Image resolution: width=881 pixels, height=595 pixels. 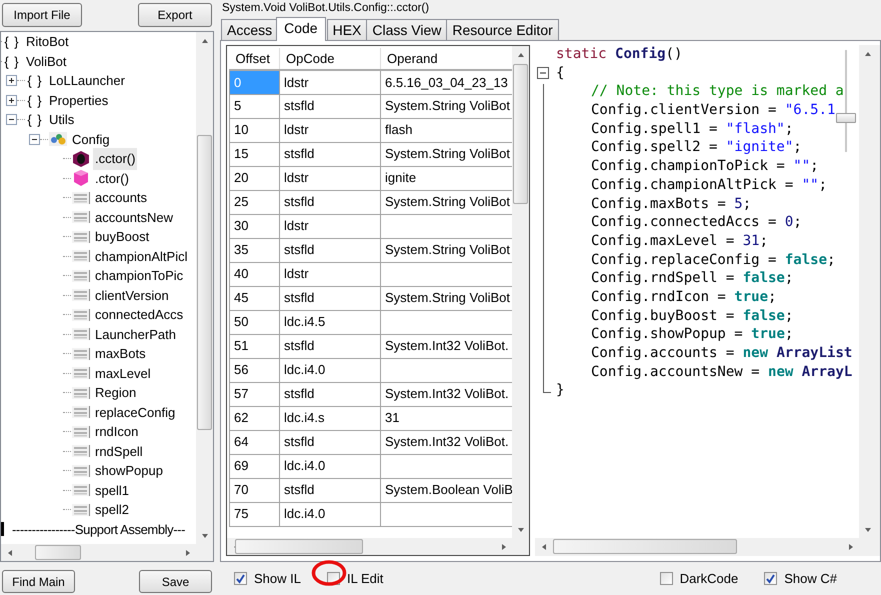 What do you see at coordinates (249, 29) in the screenshot?
I see `tab: Access` at bounding box center [249, 29].